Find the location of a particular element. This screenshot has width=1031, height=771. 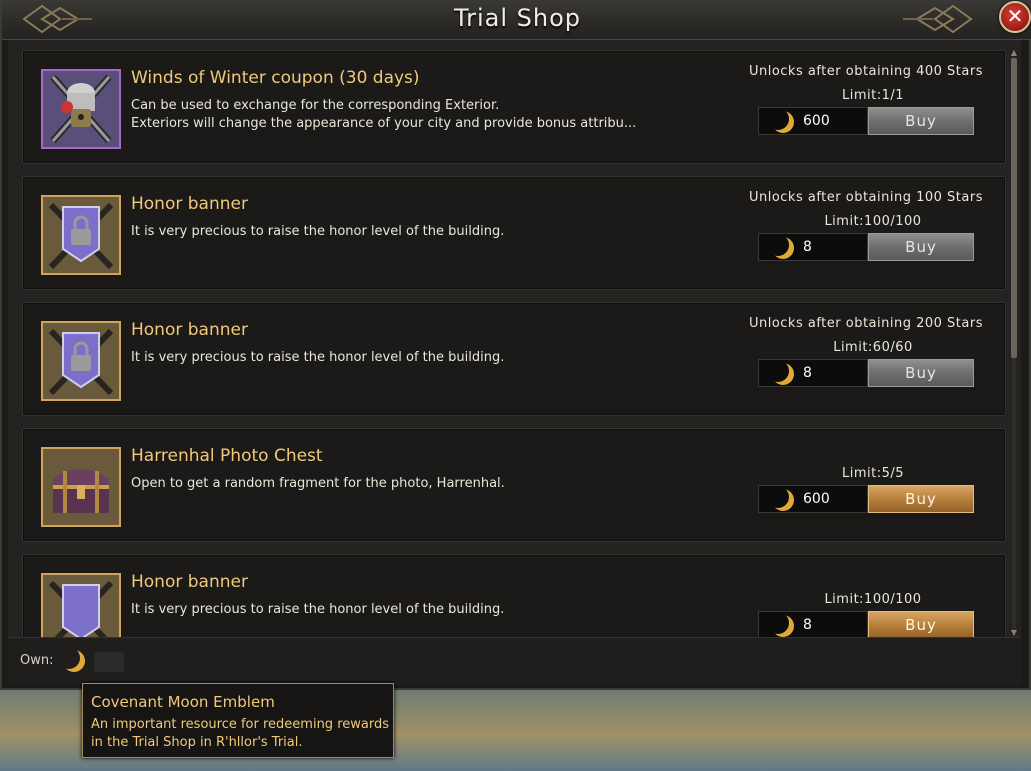

winter-coupon-icon is located at coordinates (81, 109).